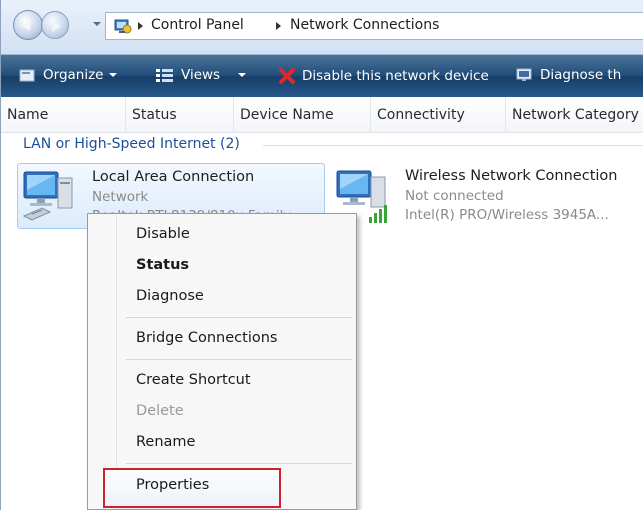  What do you see at coordinates (524, 74) in the screenshot?
I see `diagnose-icon` at bounding box center [524, 74].